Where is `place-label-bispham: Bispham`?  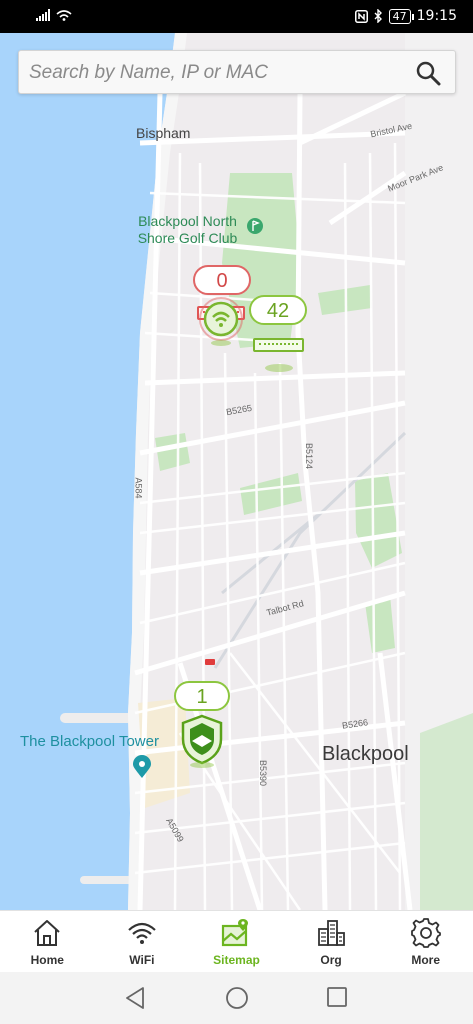 place-label-bispham: Bispham is located at coordinates (163, 133).